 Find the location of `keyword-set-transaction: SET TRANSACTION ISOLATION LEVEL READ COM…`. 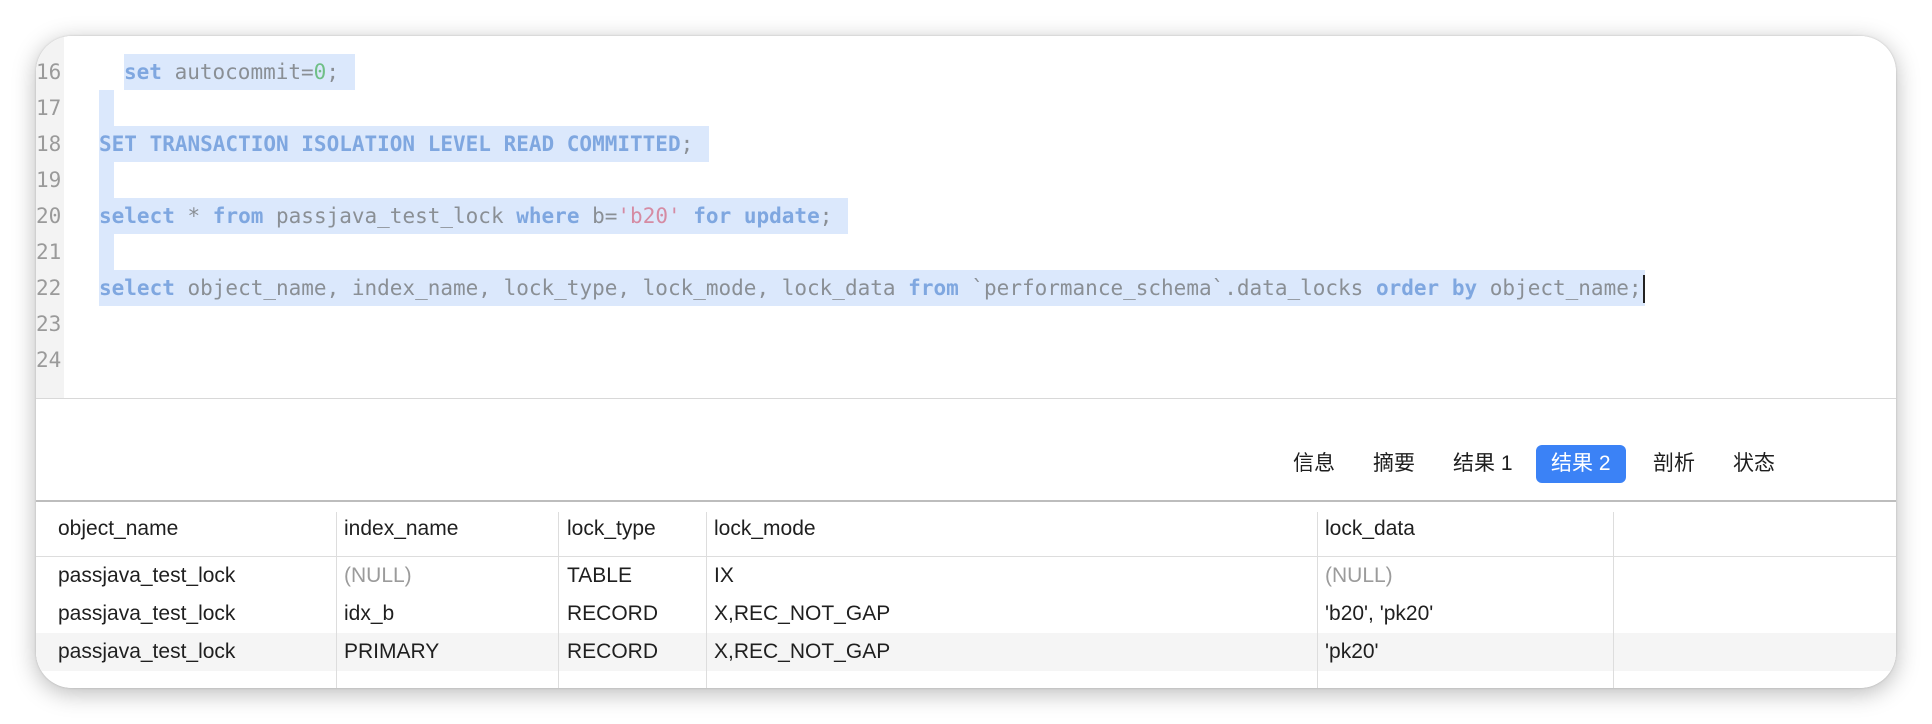

keyword-set-transaction: SET TRANSACTION ISOLATION LEVEL READ COM… is located at coordinates (390, 144).